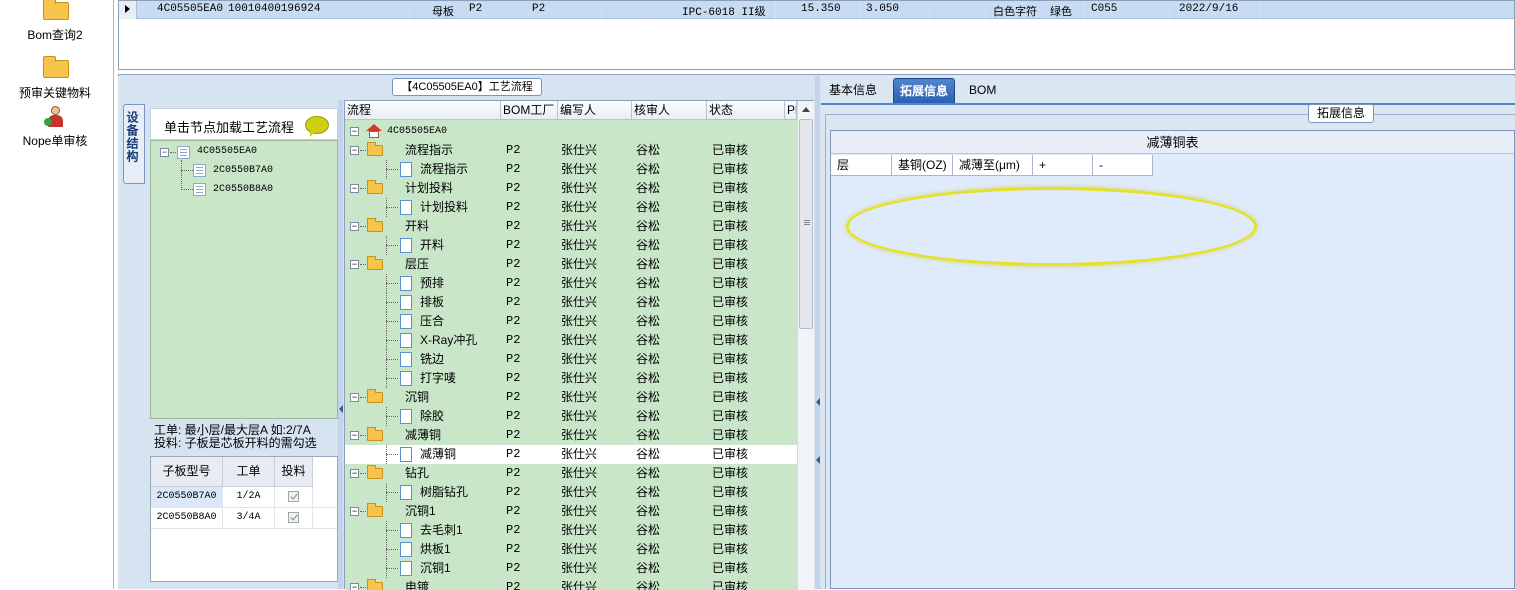 The image size is (1515, 590). I want to click on column-header-feed: 投料, so click(294, 472).